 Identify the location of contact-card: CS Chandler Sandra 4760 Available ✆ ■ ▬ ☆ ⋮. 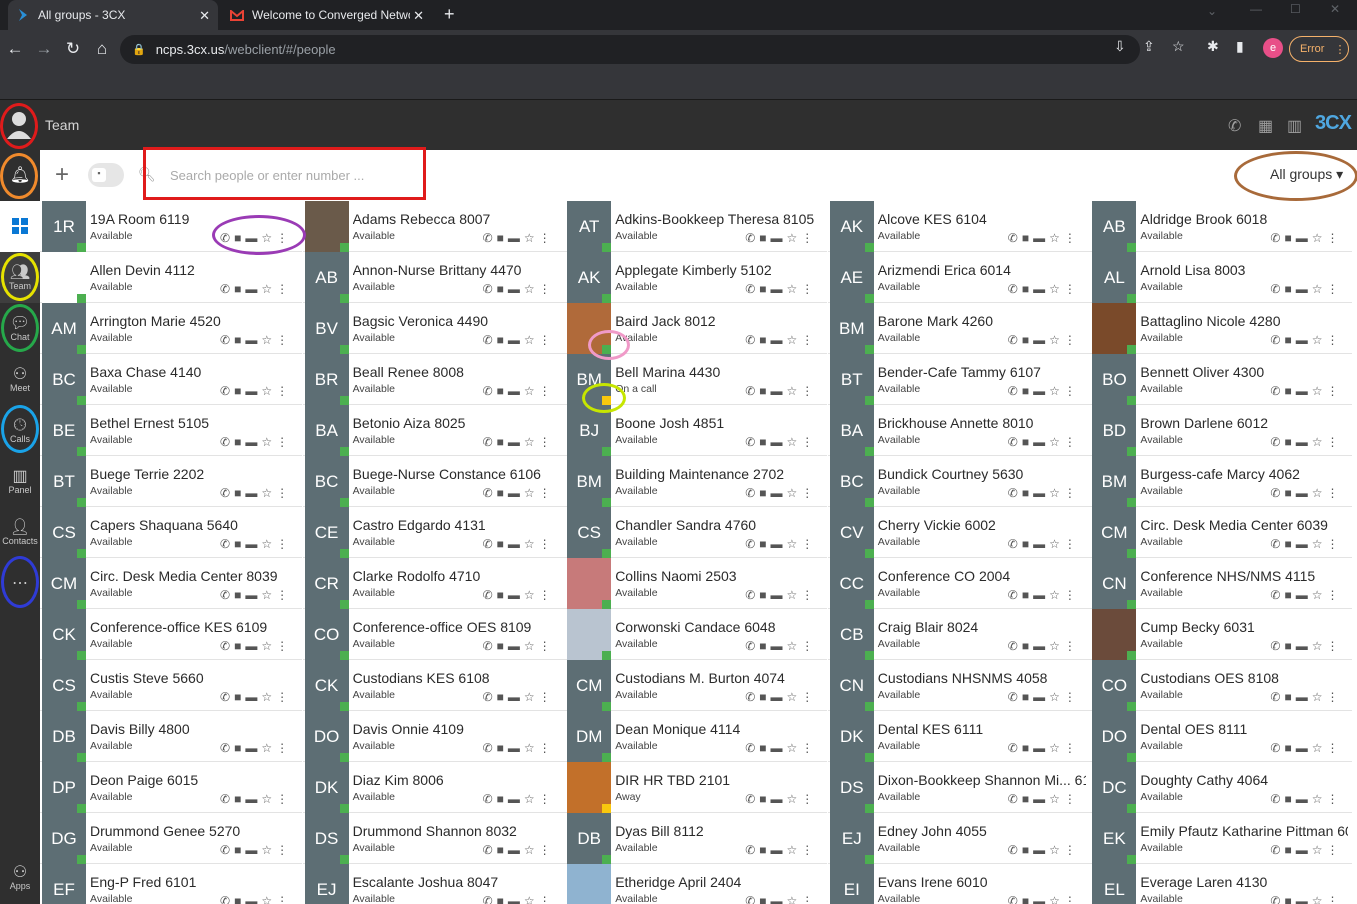
(696, 532).